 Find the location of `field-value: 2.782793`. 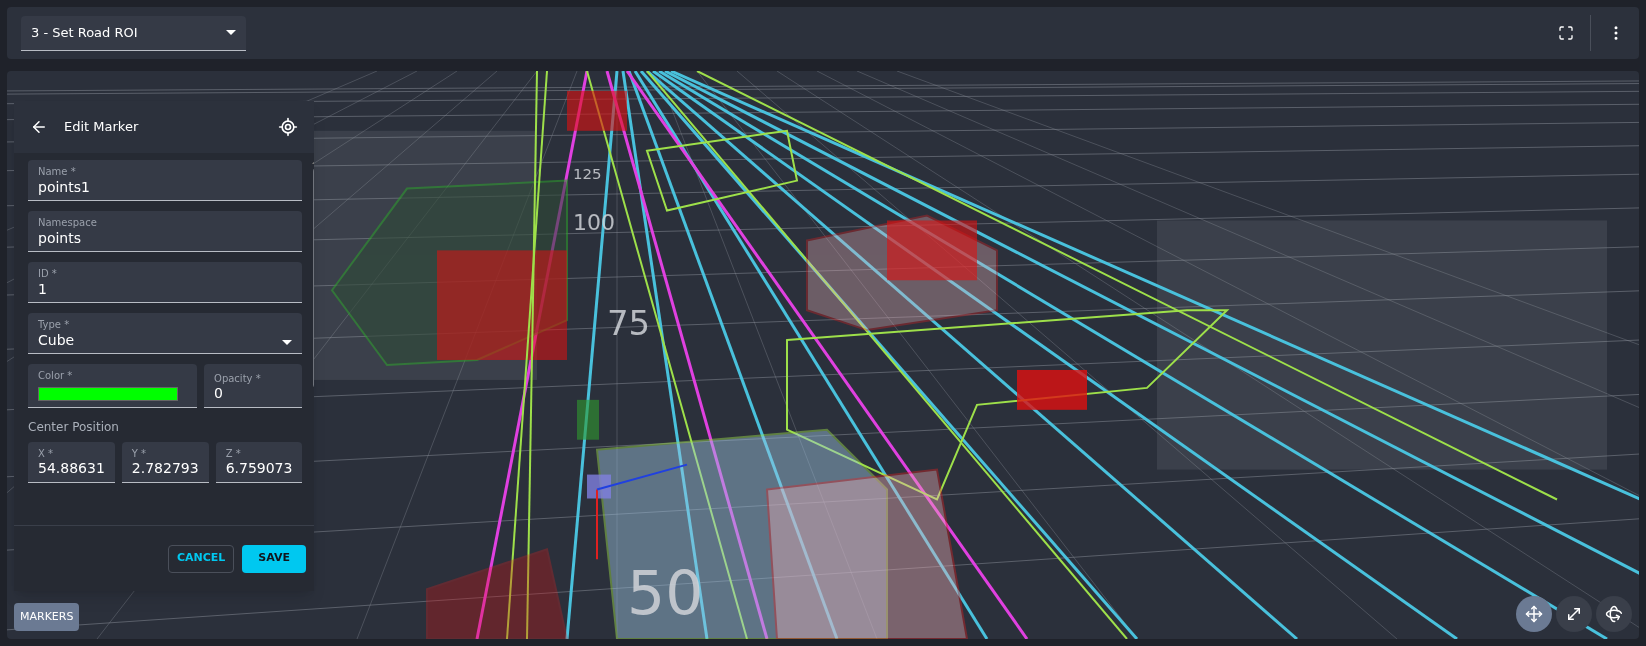

field-value: 2.782793 is located at coordinates (165, 469).